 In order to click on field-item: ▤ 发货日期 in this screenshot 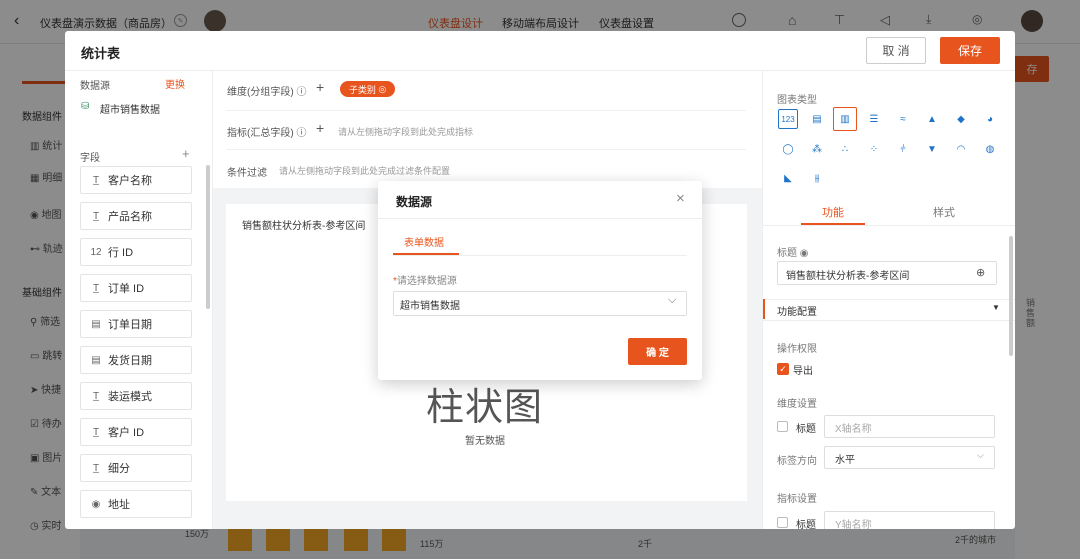, I will do `click(136, 360)`.